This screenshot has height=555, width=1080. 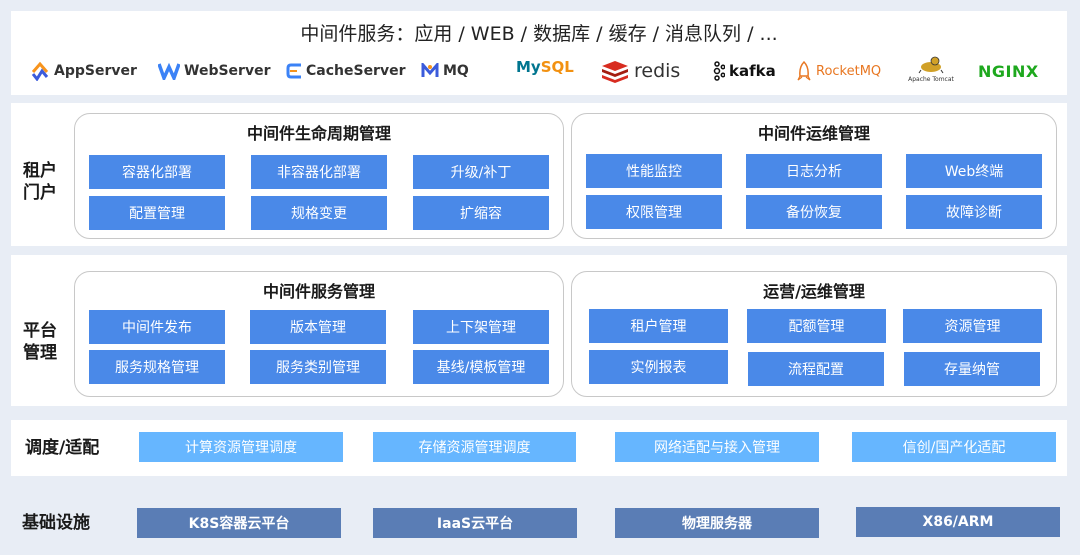 I want to click on logo-cacheserver: CacheServer, so click(x=346, y=71).